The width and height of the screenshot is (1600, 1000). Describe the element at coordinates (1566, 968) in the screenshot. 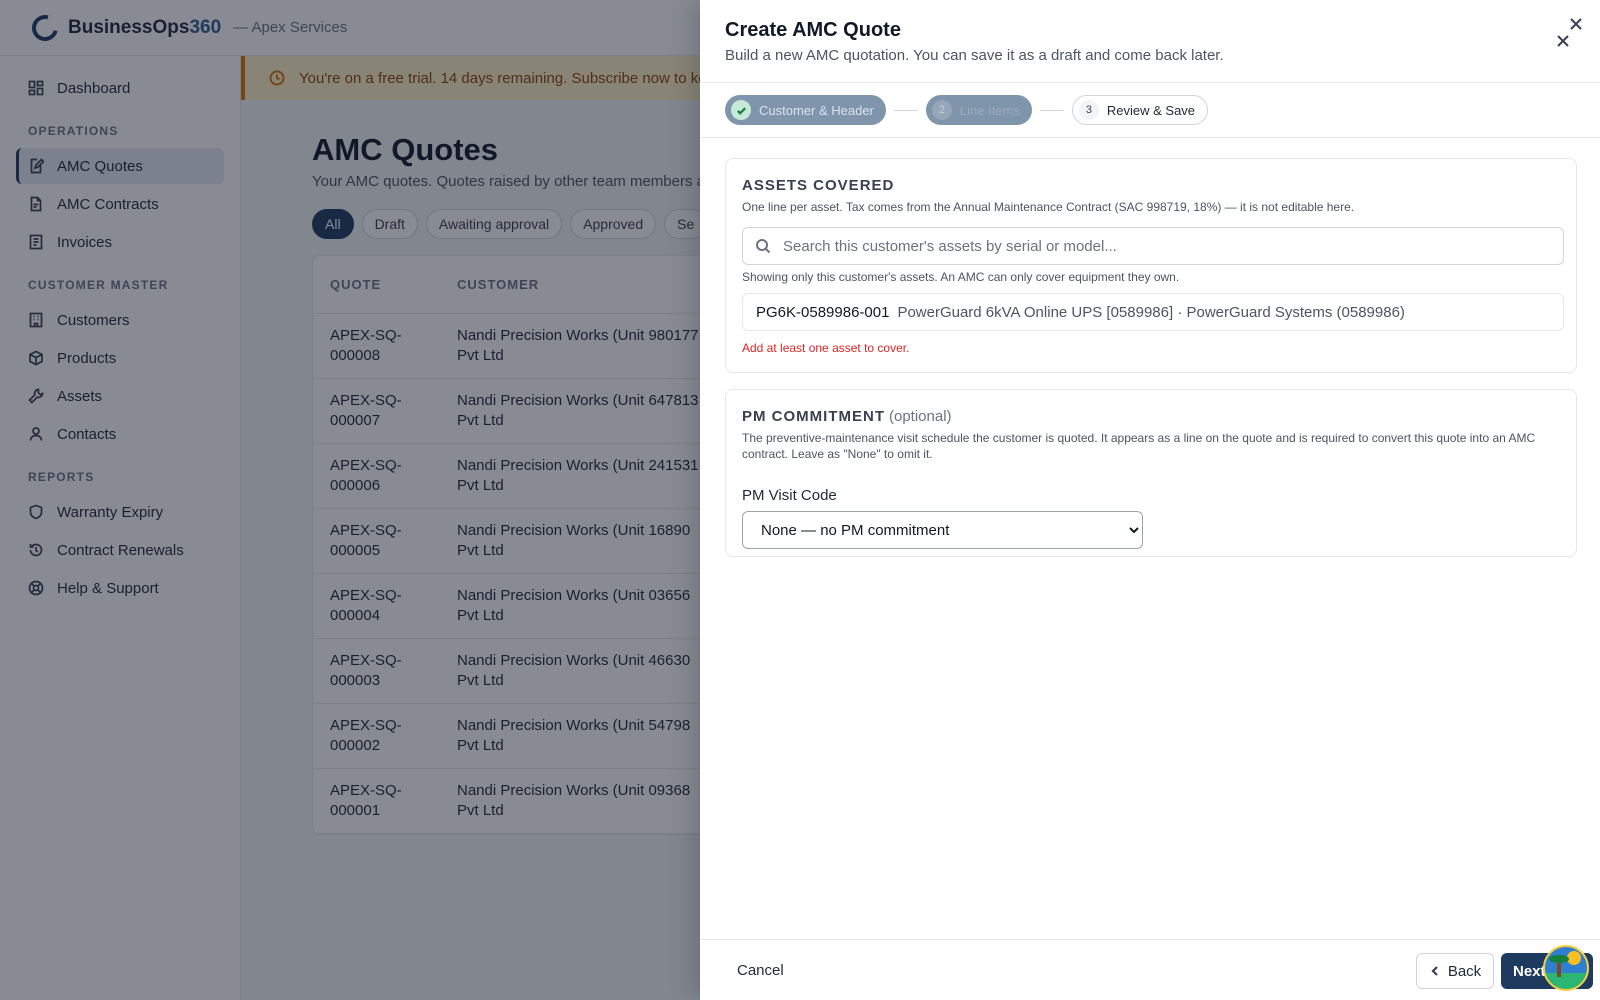

I see `assistant-avatar-icon` at that location.